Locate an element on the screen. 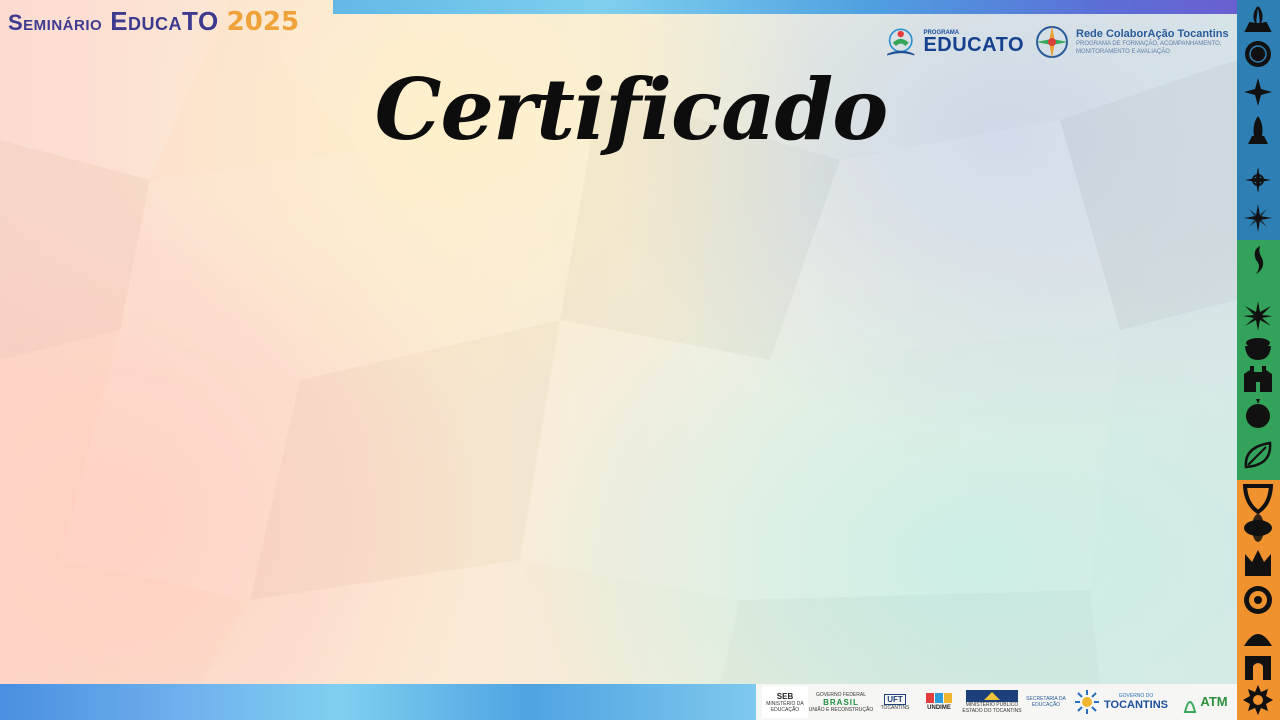  rede-compass-icon is located at coordinates (1052, 42).